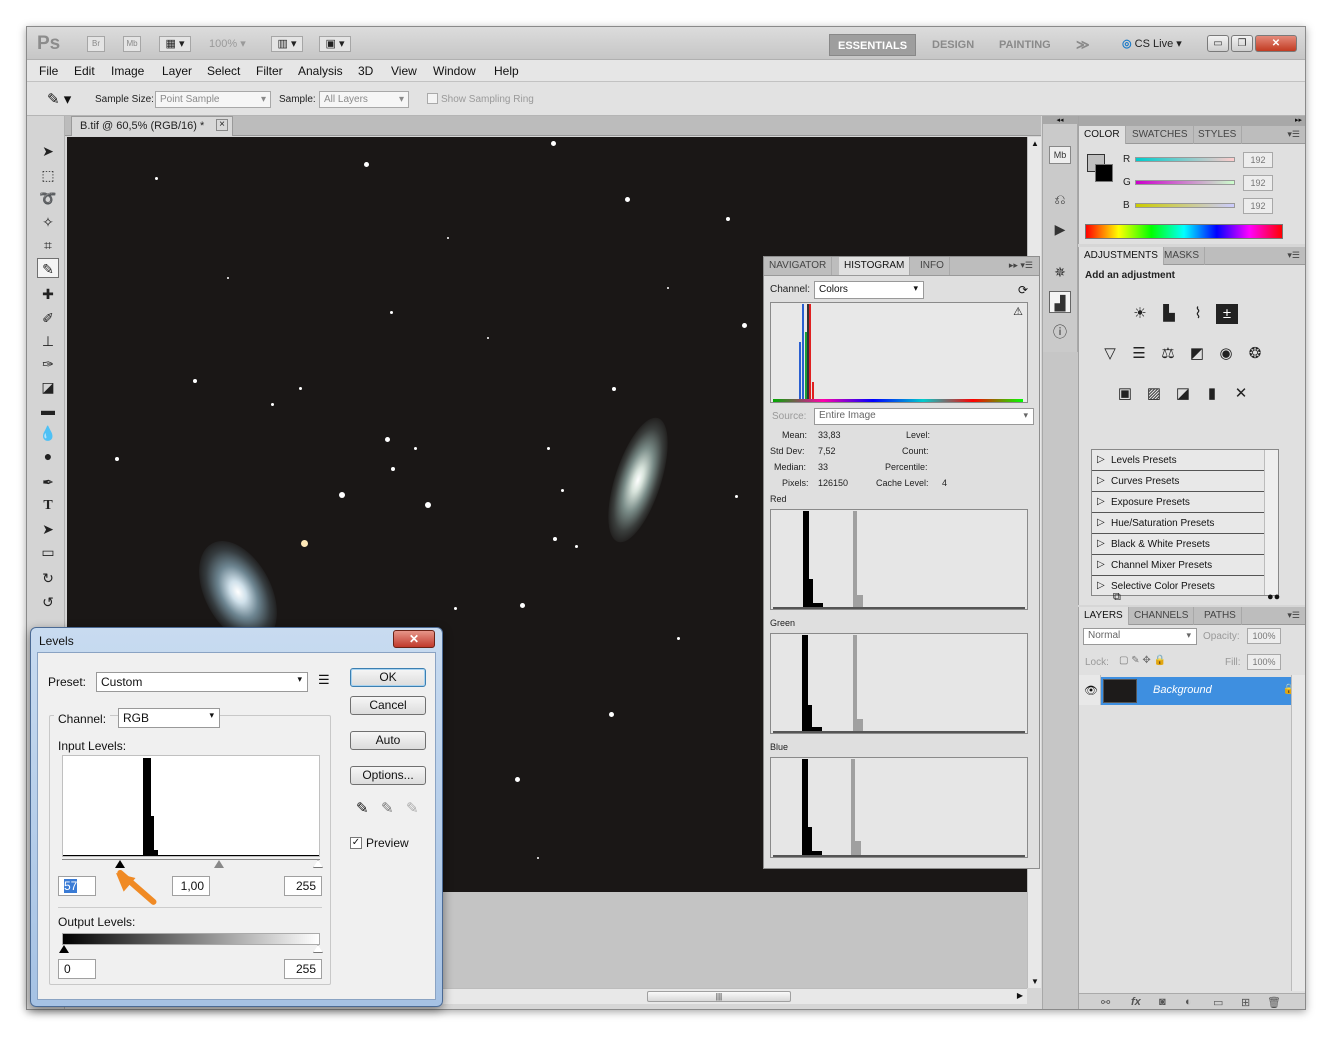 The image size is (1332, 1039). Describe the element at coordinates (1192, 121) in the screenshot. I see `collapse-panel-icon: ▸▸` at that location.